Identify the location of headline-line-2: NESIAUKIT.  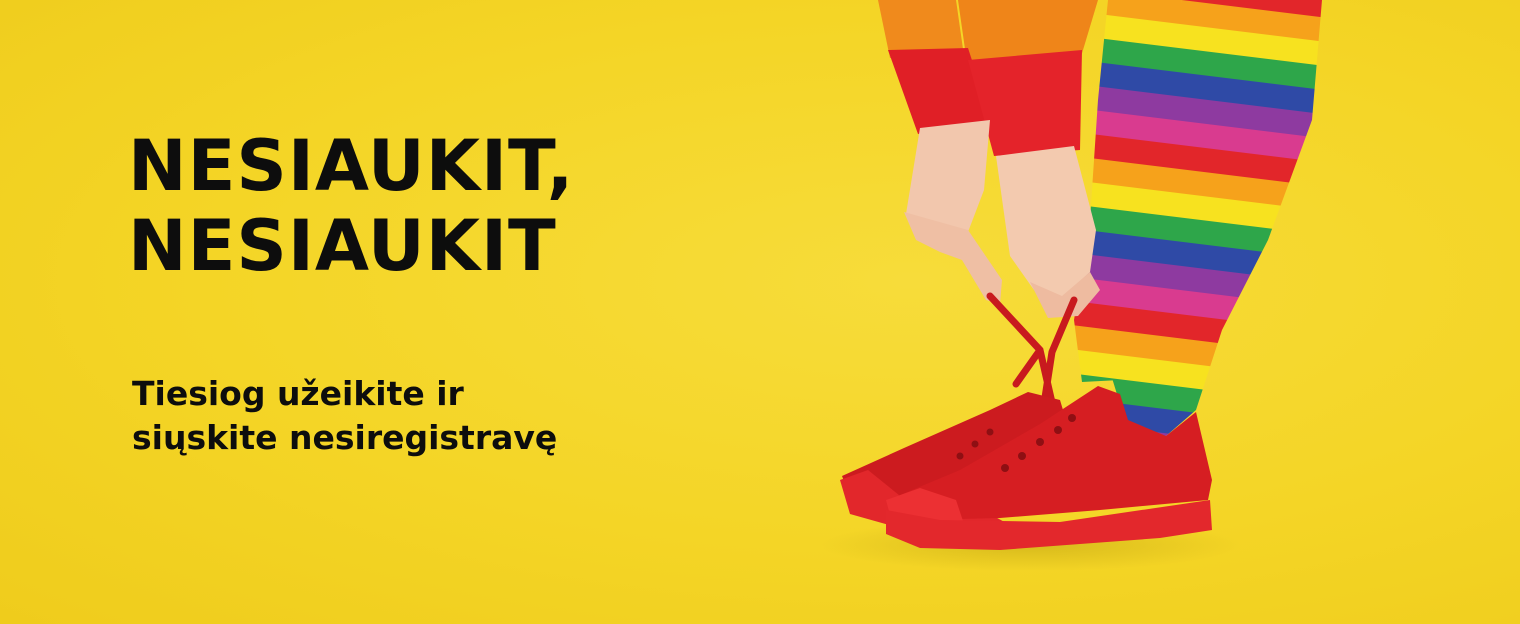
(342, 246).